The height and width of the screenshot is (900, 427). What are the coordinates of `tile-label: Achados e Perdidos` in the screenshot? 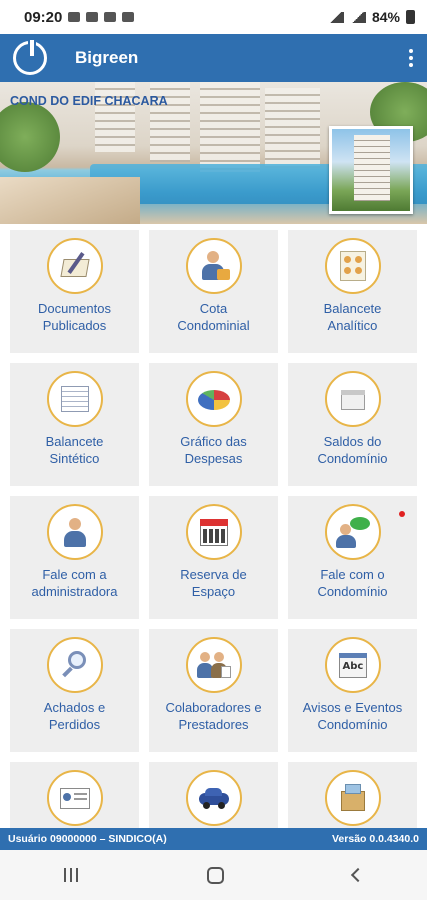 It's located at (74, 716).